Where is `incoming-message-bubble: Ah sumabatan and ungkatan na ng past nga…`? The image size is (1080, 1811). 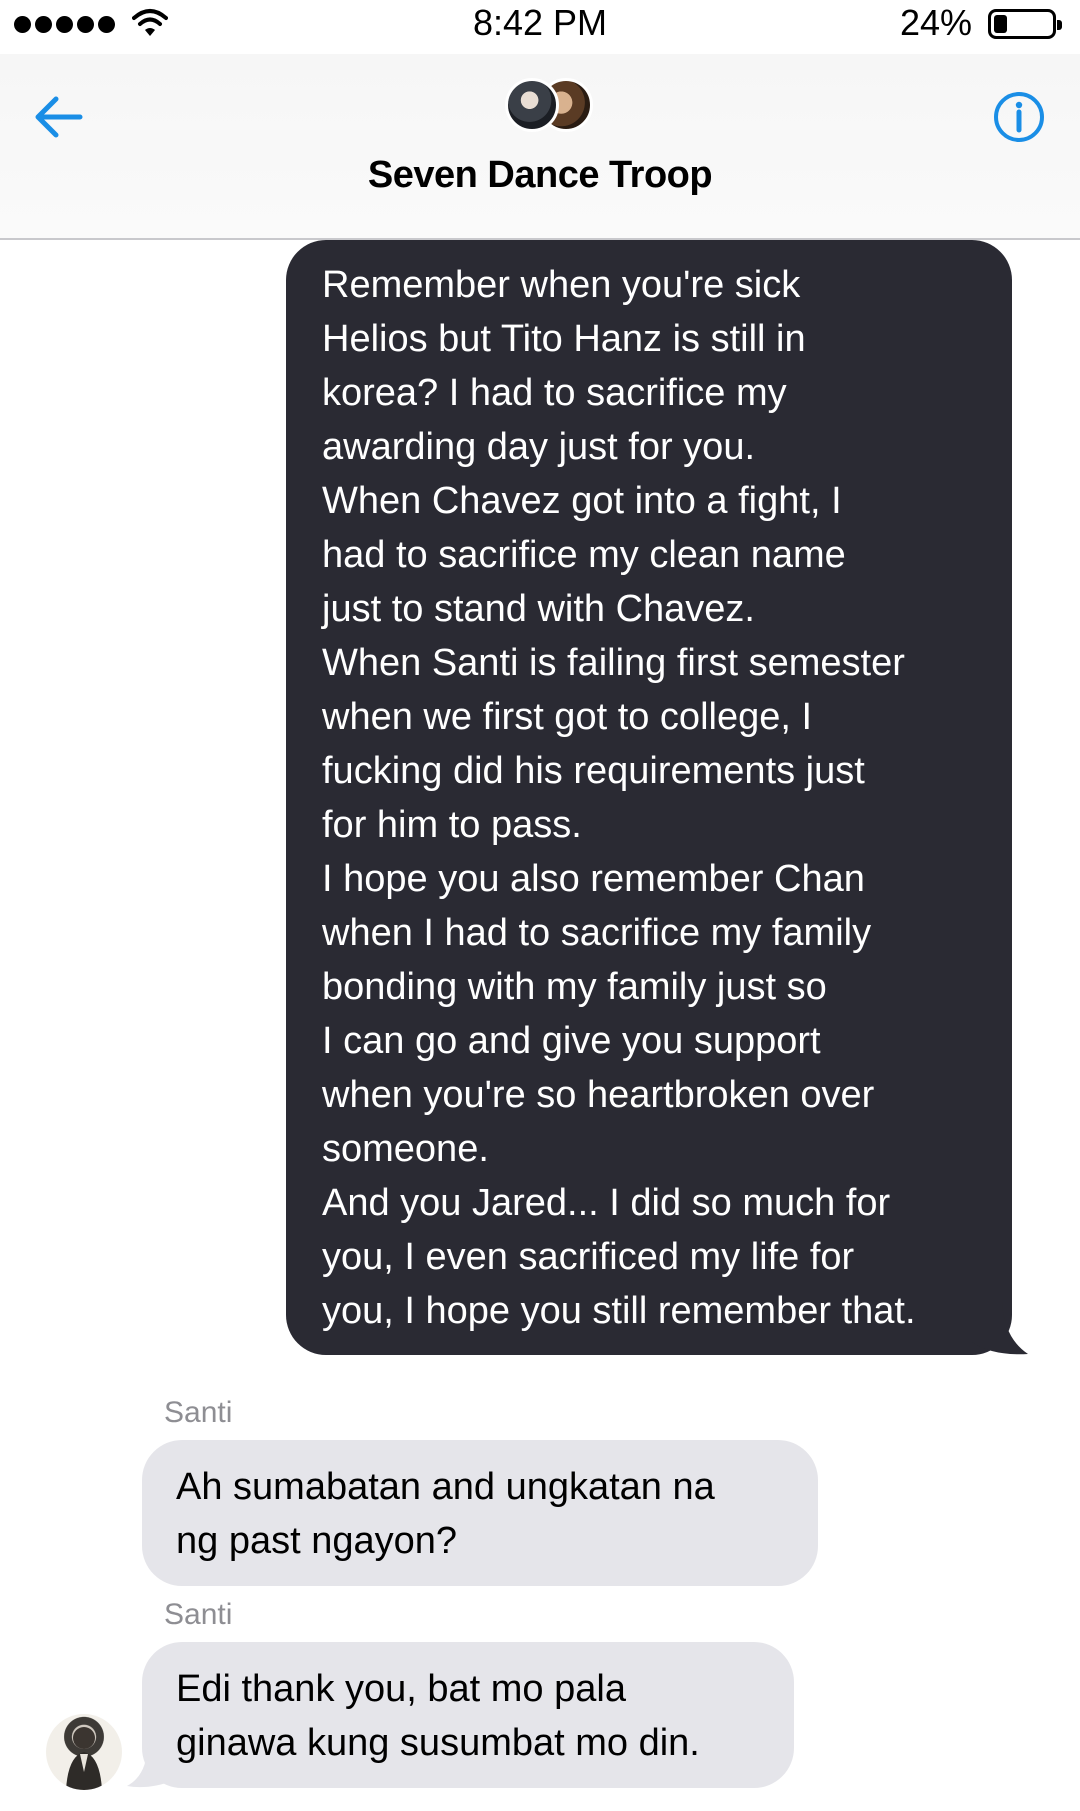
incoming-message-bubble: Ah sumabatan and ungkatan na ng past nga… is located at coordinates (480, 1513).